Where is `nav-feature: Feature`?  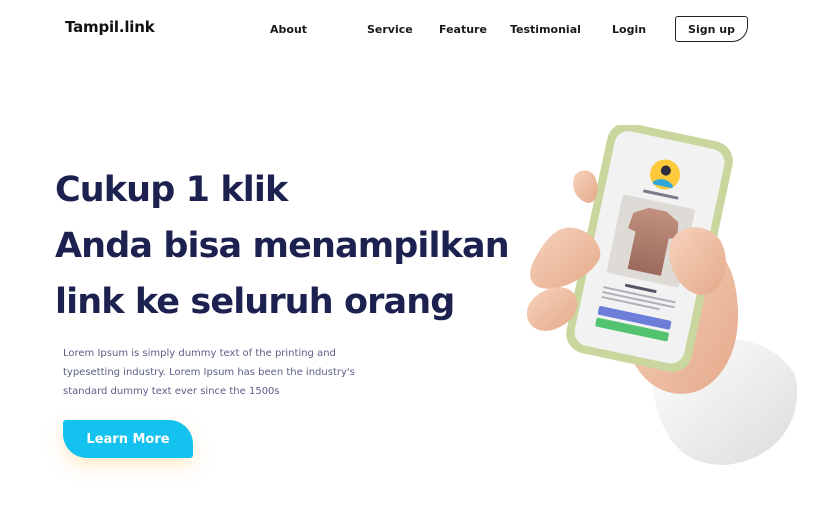
nav-feature: Feature is located at coordinates (463, 29).